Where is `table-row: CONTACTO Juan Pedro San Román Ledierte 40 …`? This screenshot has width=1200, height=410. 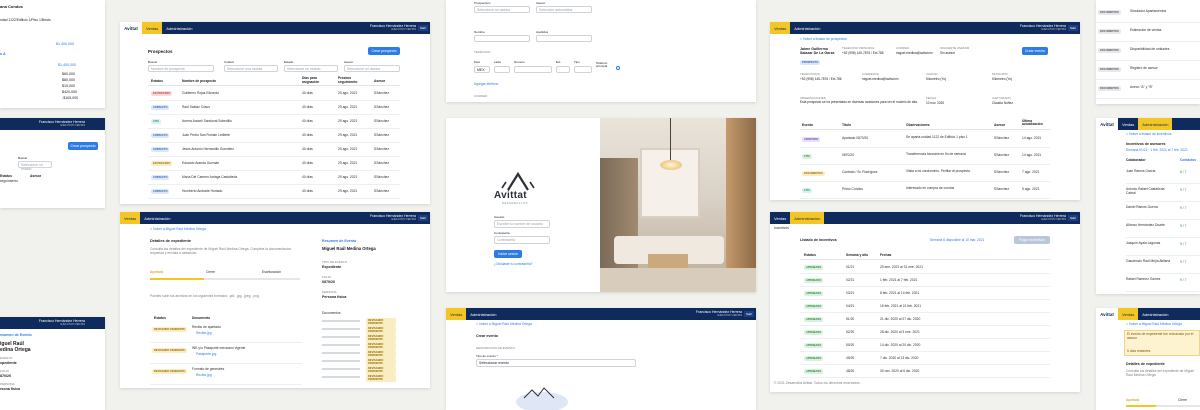
table-row: CONTACTO Juan Pedro San Román Ledierte 40 … is located at coordinates (274, 136).